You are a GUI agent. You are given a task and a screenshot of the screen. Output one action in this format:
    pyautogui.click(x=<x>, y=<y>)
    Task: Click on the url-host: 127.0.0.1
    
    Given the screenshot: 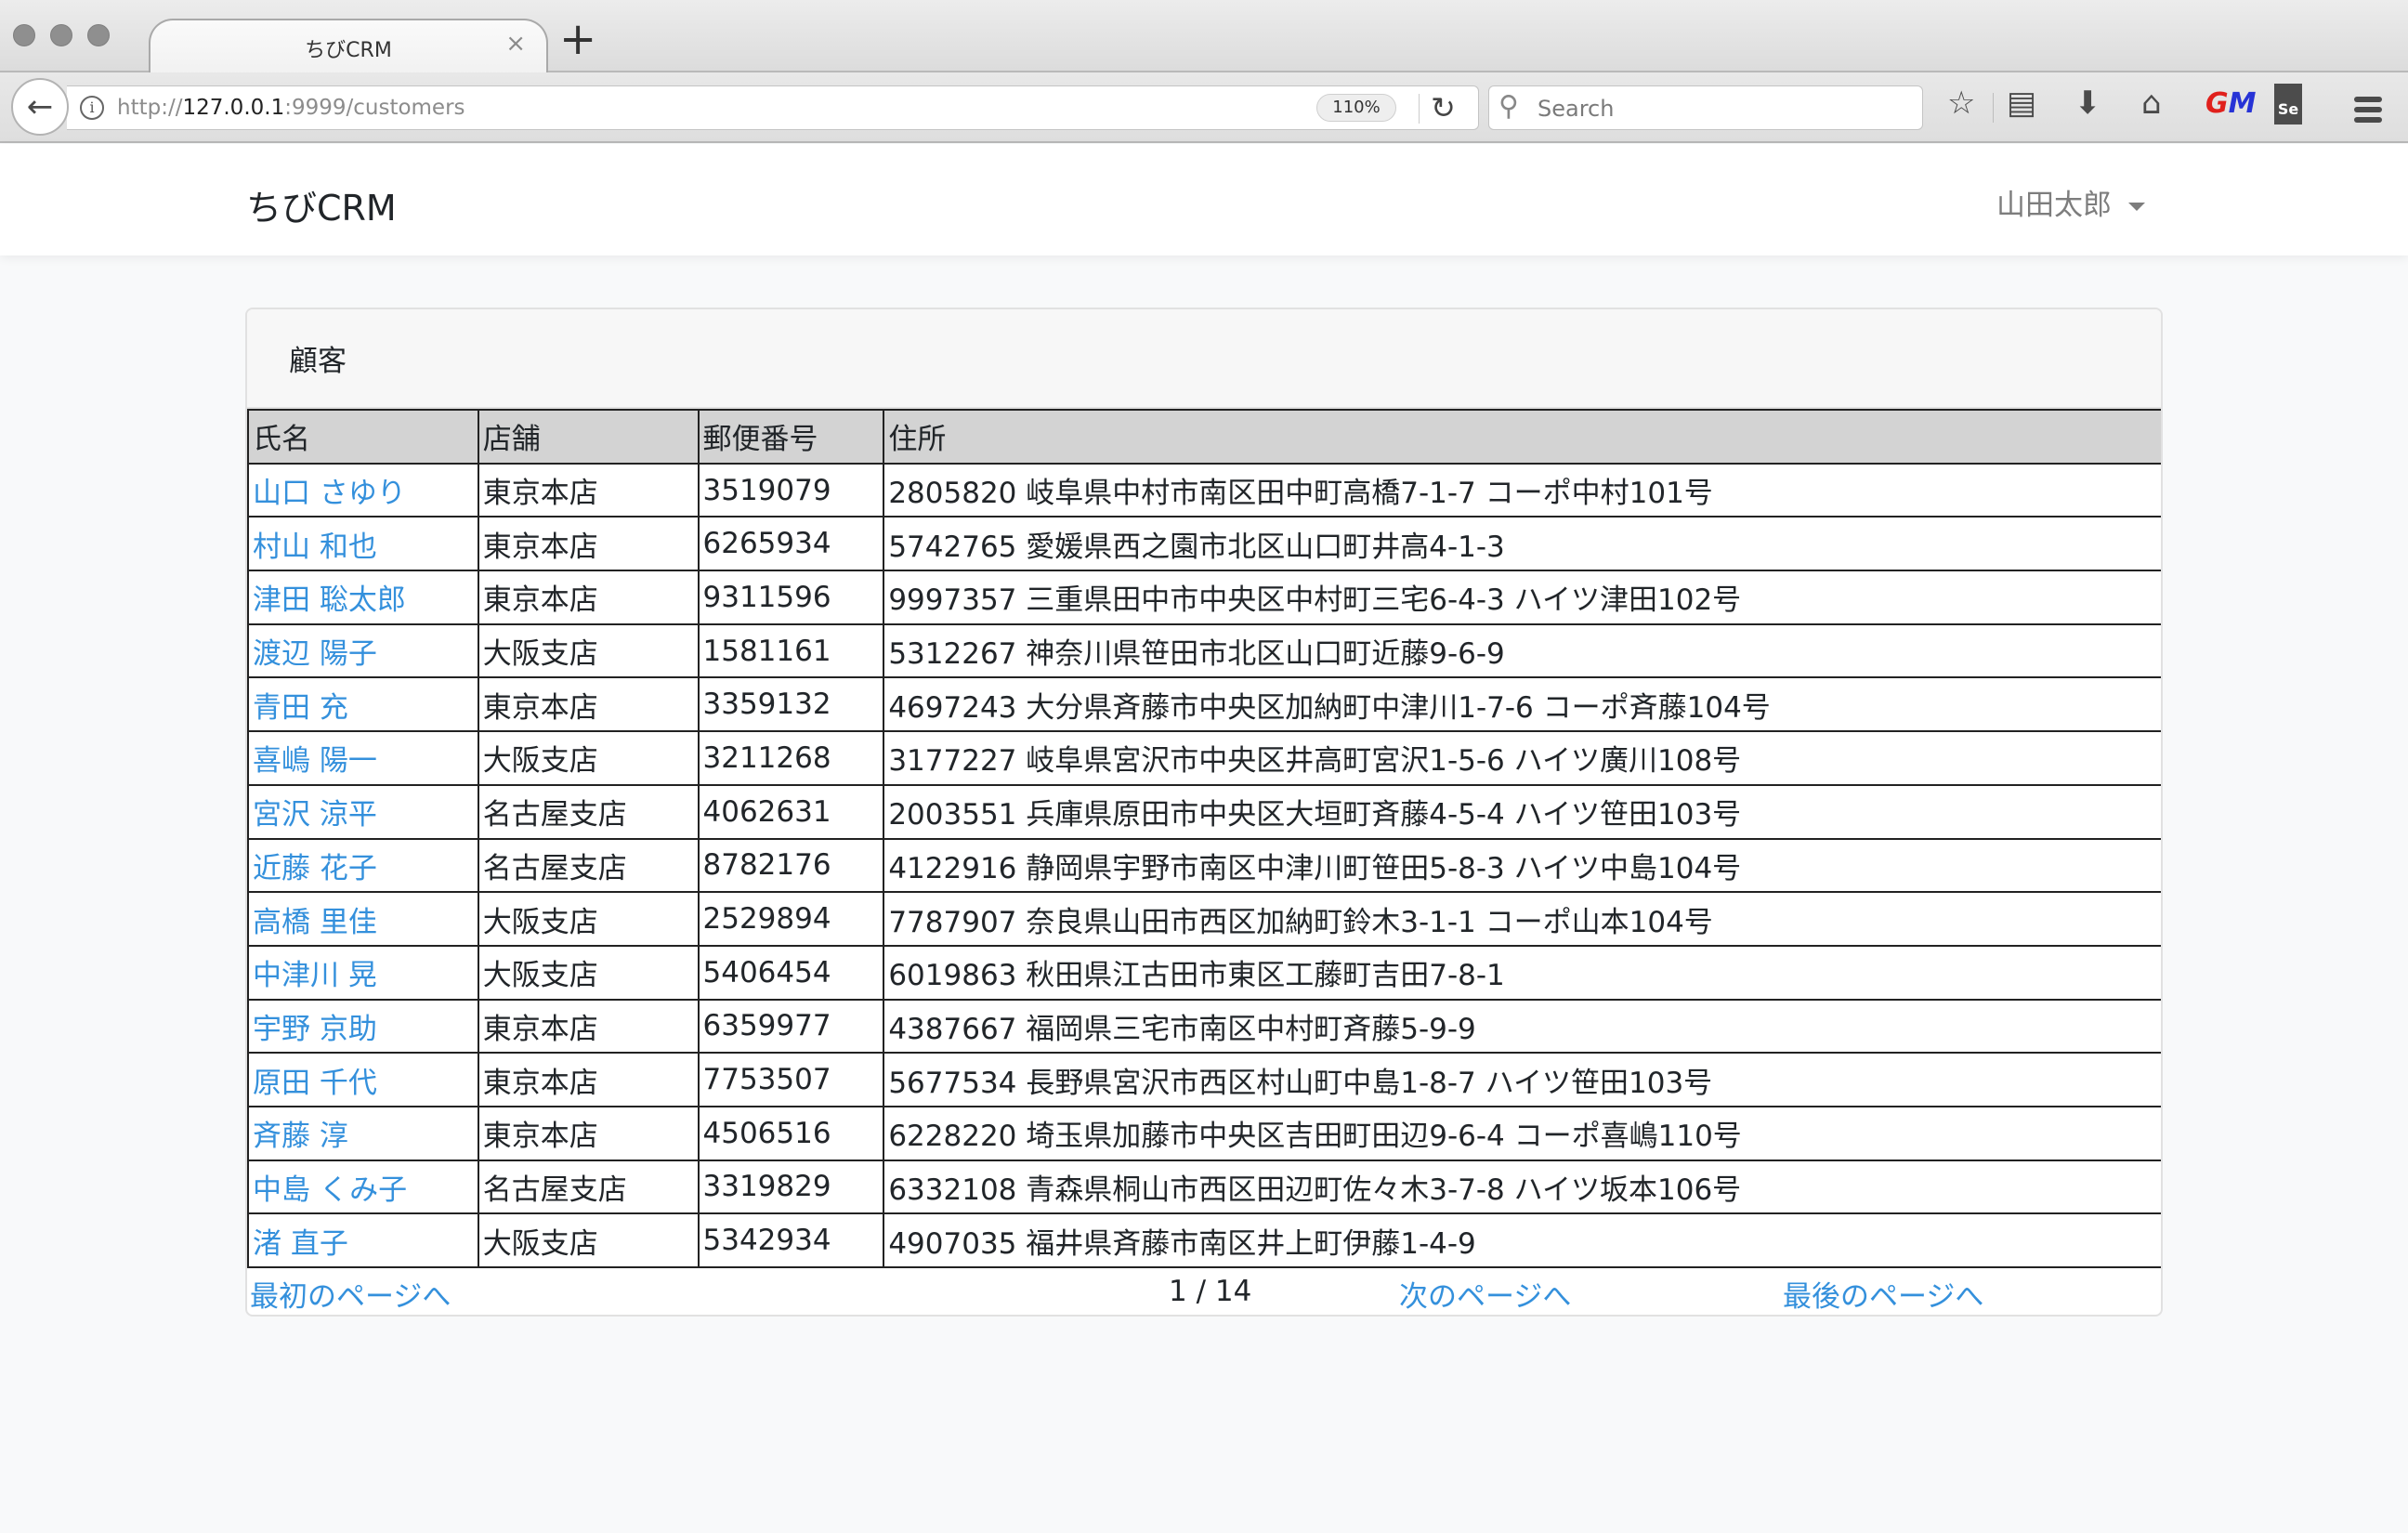 What is the action you would take?
    pyautogui.click(x=233, y=108)
    